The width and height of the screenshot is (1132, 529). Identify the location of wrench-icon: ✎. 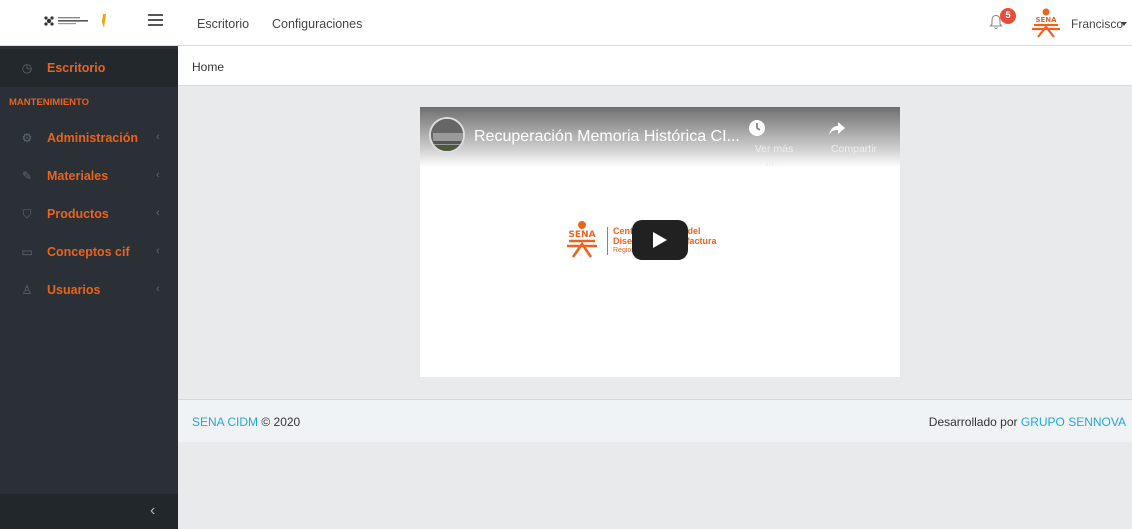
(27, 176).